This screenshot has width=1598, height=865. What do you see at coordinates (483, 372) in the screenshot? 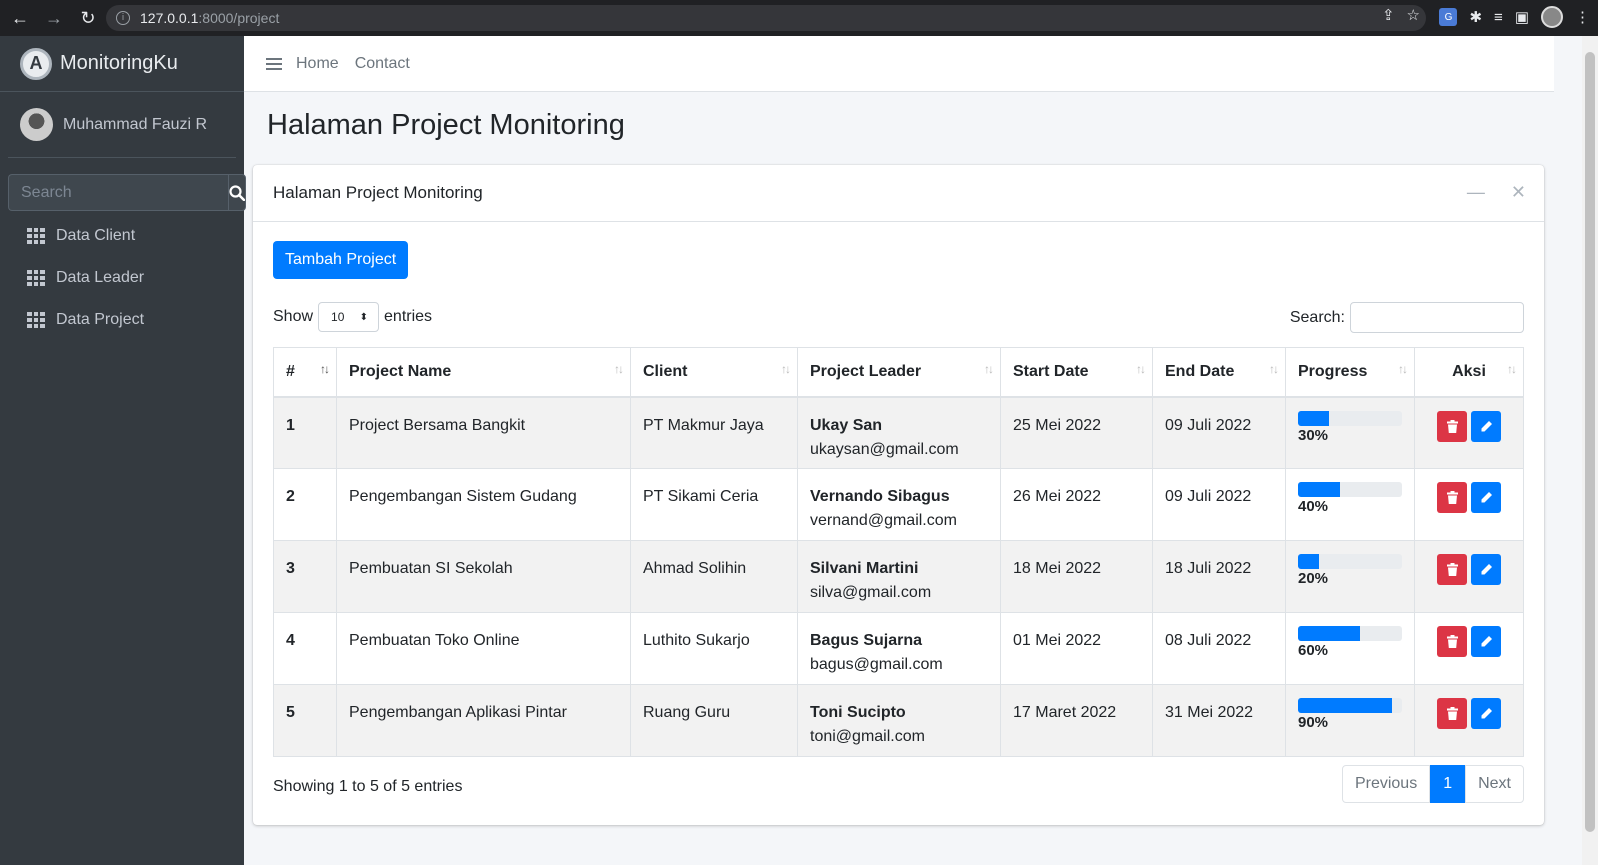
I see `column-header-project-name: Project Name ↑↓` at bounding box center [483, 372].